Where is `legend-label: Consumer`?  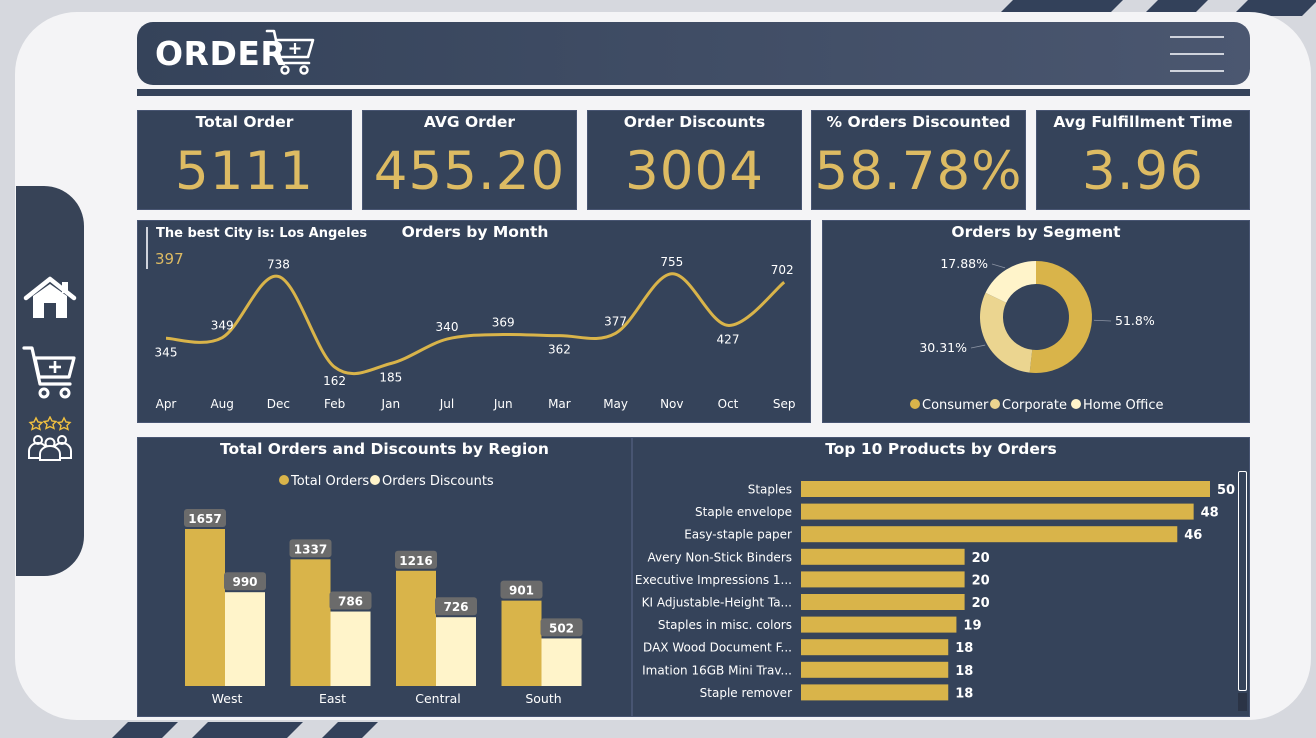 legend-label: Consumer is located at coordinates (955, 405).